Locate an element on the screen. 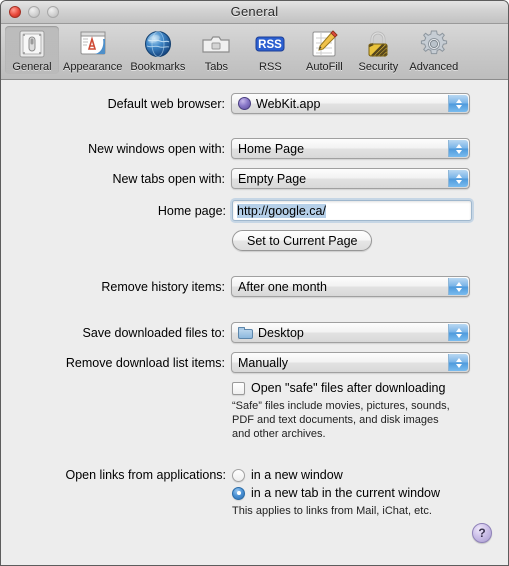  toolbar-label-tabs: Tabs is located at coordinates (216, 67).